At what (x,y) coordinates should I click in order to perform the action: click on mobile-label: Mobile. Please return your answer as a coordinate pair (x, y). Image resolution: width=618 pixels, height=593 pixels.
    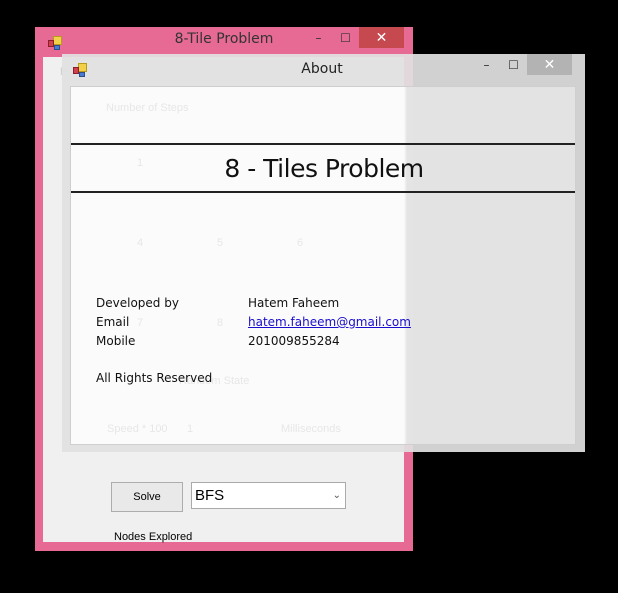
    Looking at the image, I should click on (116, 341).